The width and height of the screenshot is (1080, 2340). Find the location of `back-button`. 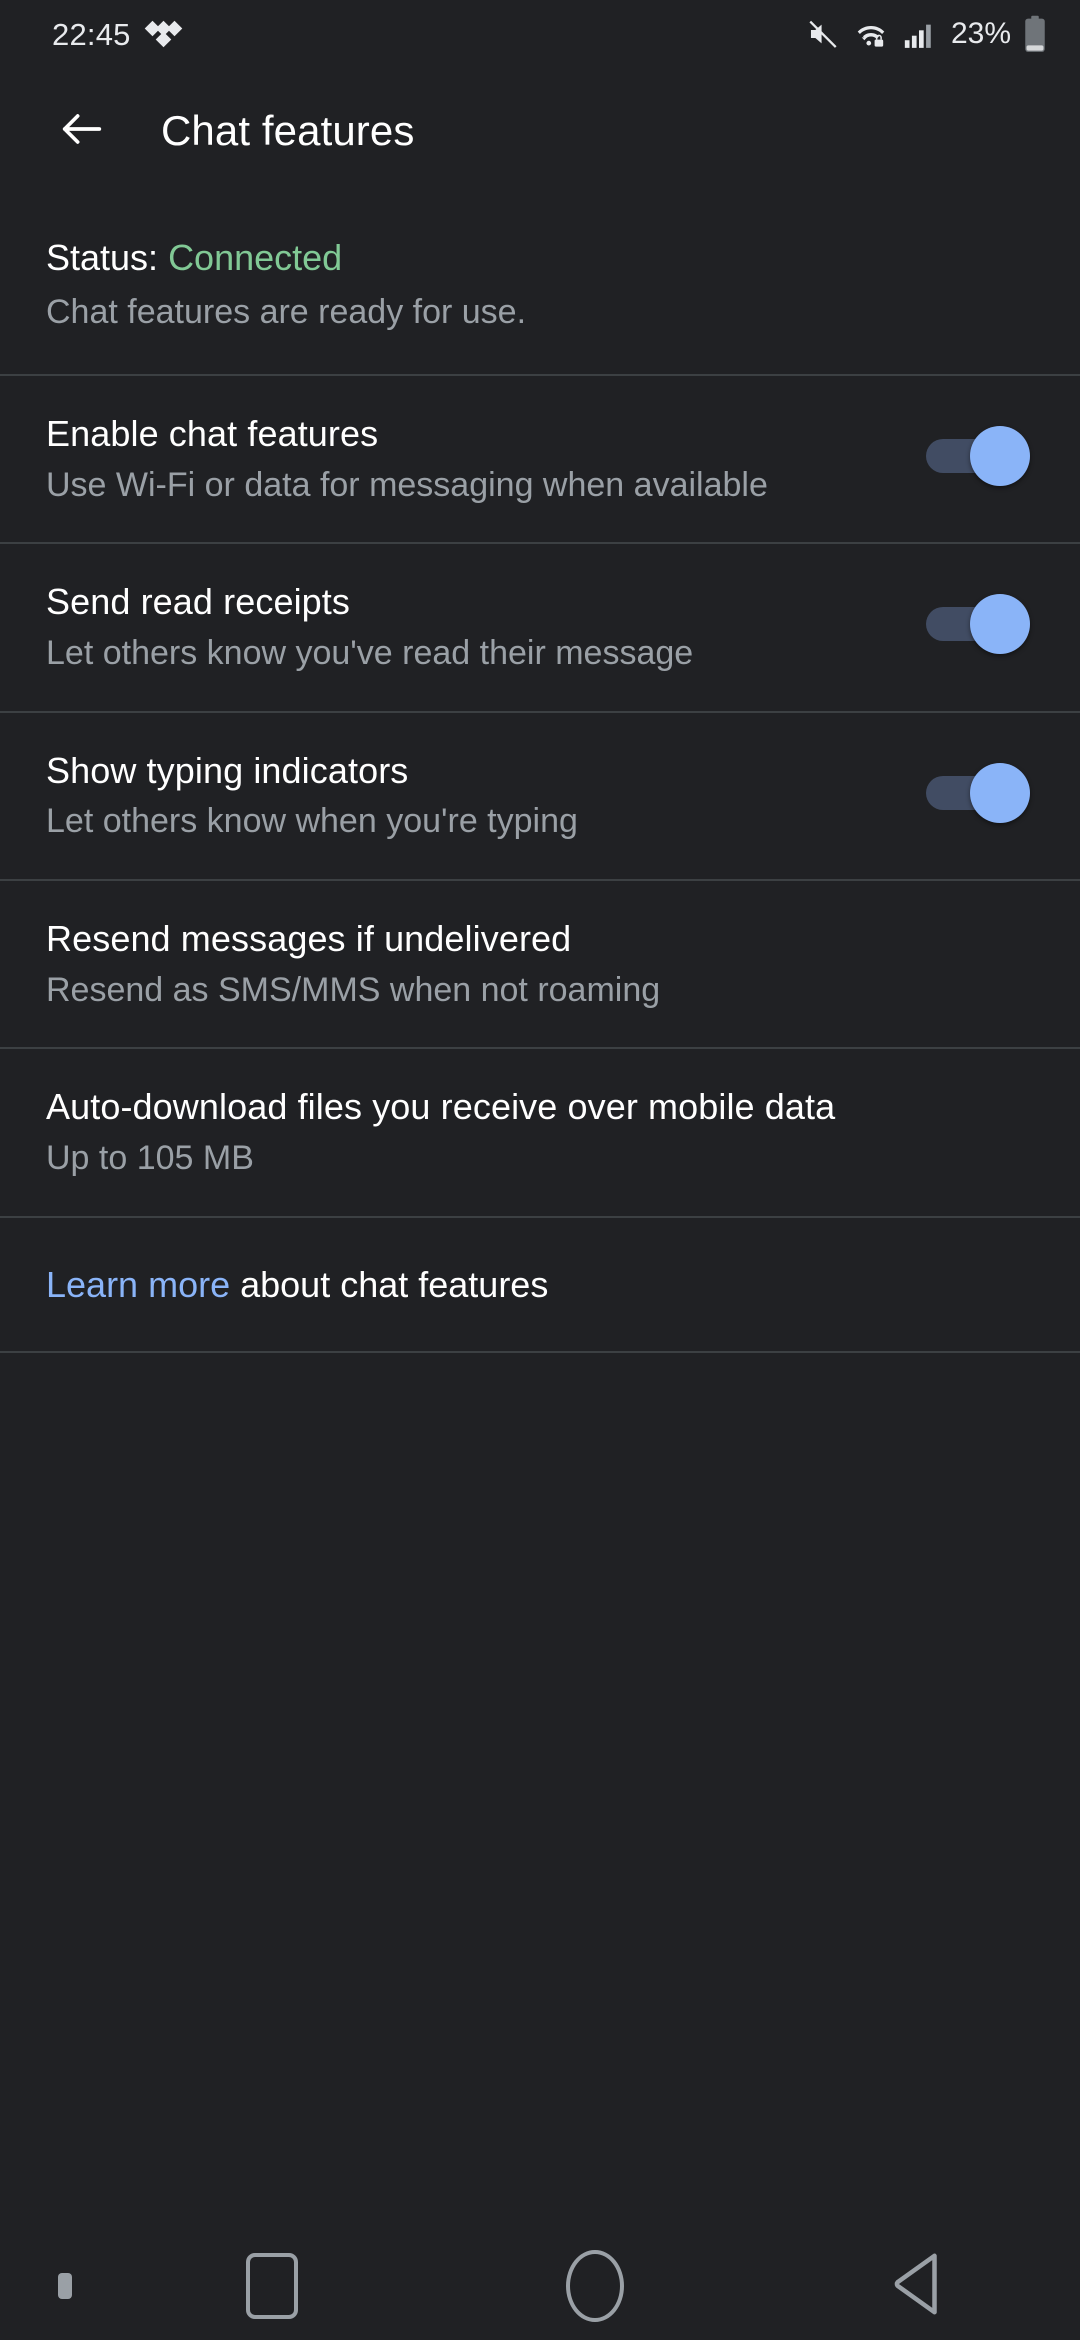

back-button is located at coordinates (82, 131).